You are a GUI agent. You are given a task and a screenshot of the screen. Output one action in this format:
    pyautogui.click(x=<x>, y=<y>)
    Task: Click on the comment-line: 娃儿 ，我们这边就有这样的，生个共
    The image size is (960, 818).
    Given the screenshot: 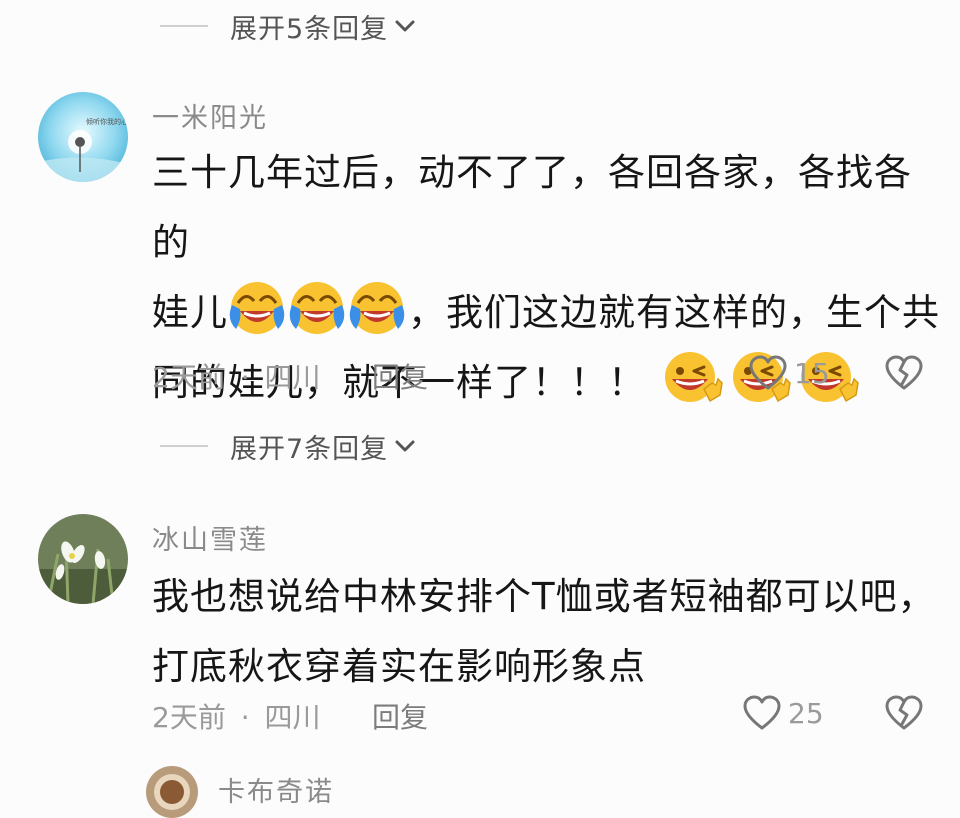 What is the action you would take?
    pyautogui.click(x=547, y=313)
    